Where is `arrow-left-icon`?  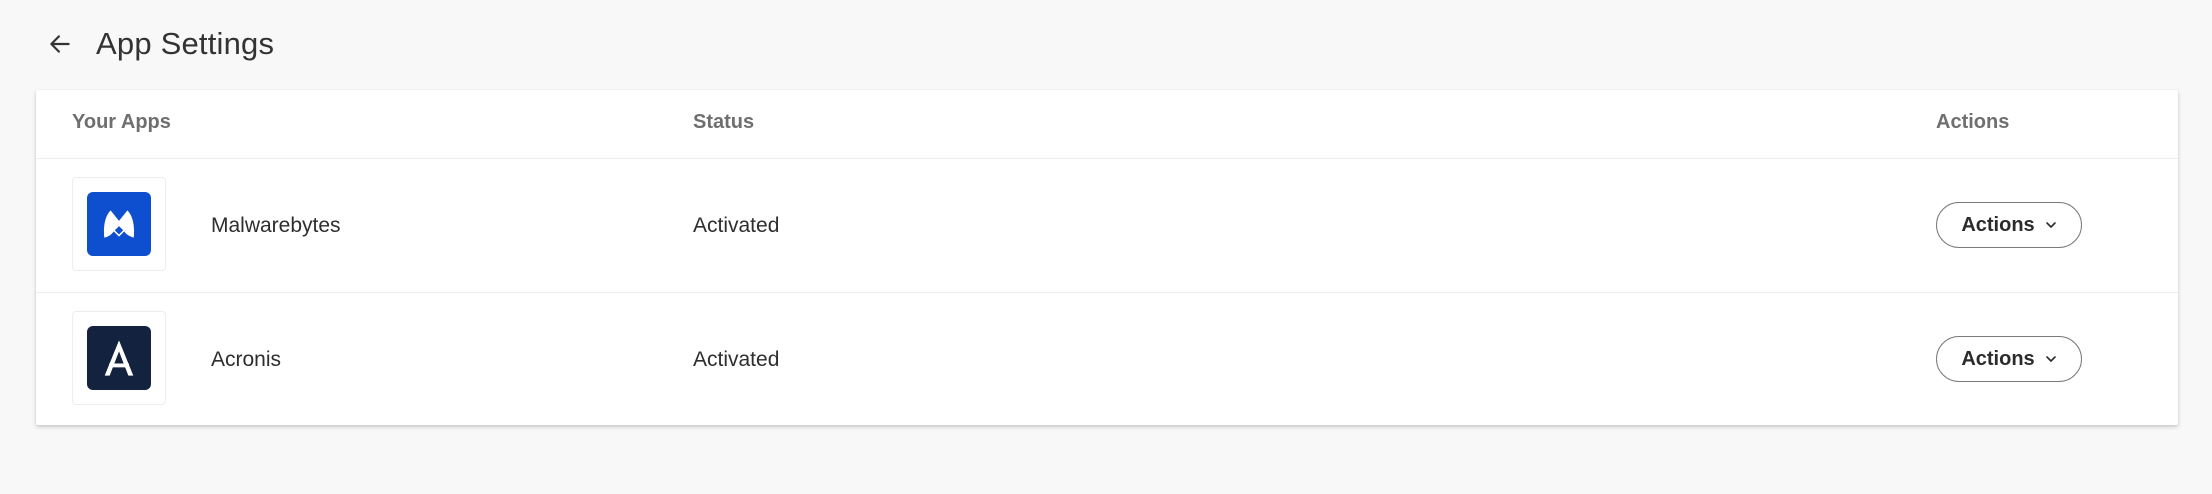 arrow-left-icon is located at coordinates (60, 44).